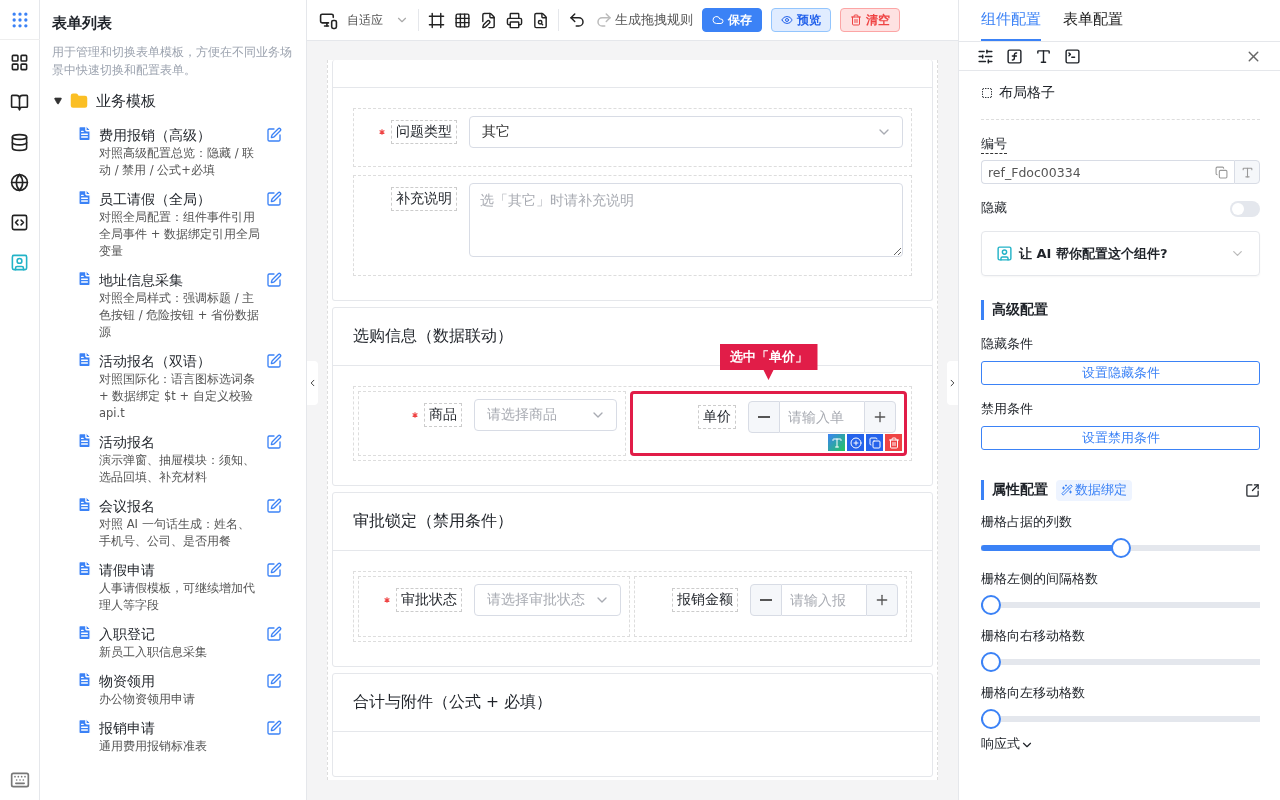  I want to click on caret-icon, so click(58, 101).